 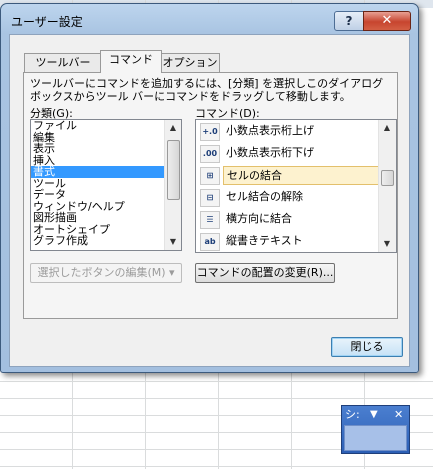 I want to click on command-label: 小数点表示桁下げ, so click(x=270, y=152).